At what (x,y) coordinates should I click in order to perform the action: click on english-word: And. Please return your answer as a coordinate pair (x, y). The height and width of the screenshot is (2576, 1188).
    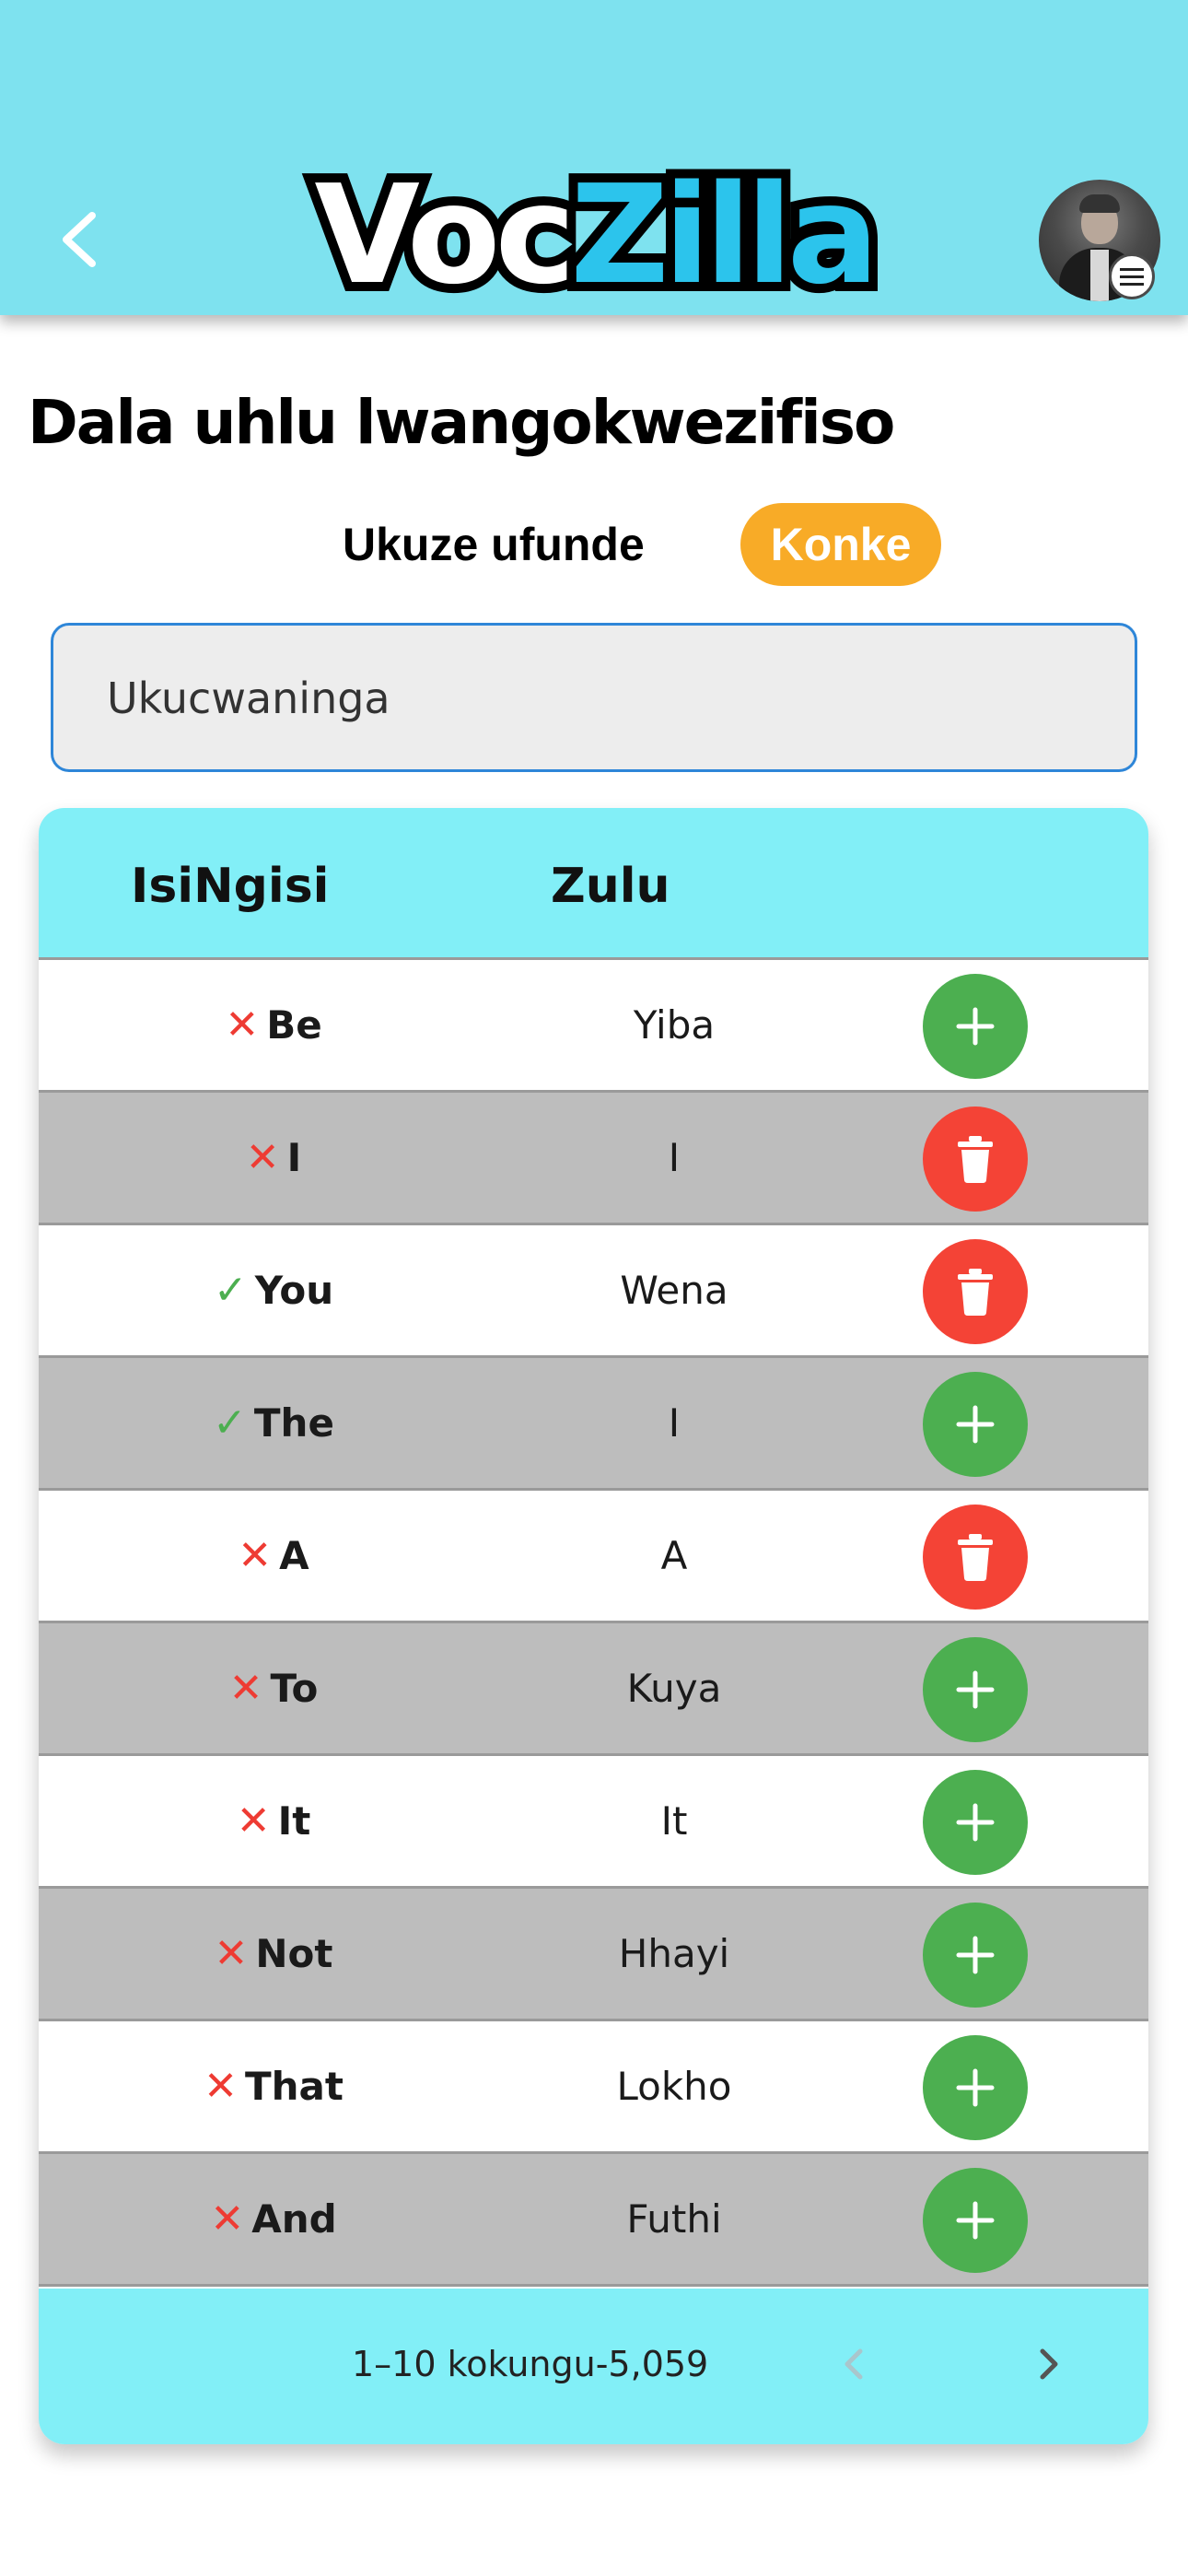
    Looking at the image, I should click on (294, 2219).